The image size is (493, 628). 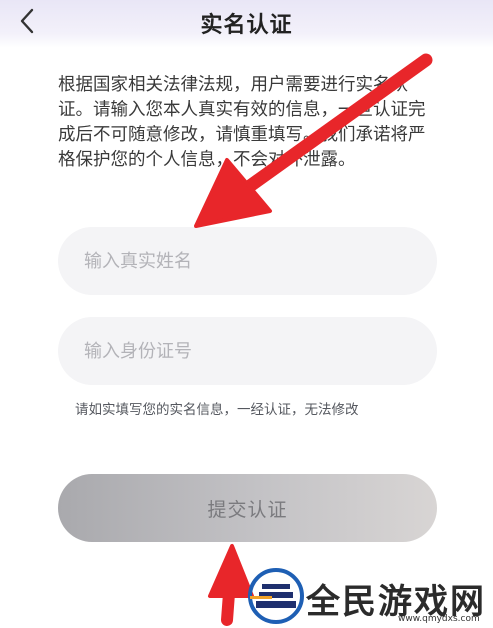 I want to click on page-title: 实名认证, so click(x=246, y=25).